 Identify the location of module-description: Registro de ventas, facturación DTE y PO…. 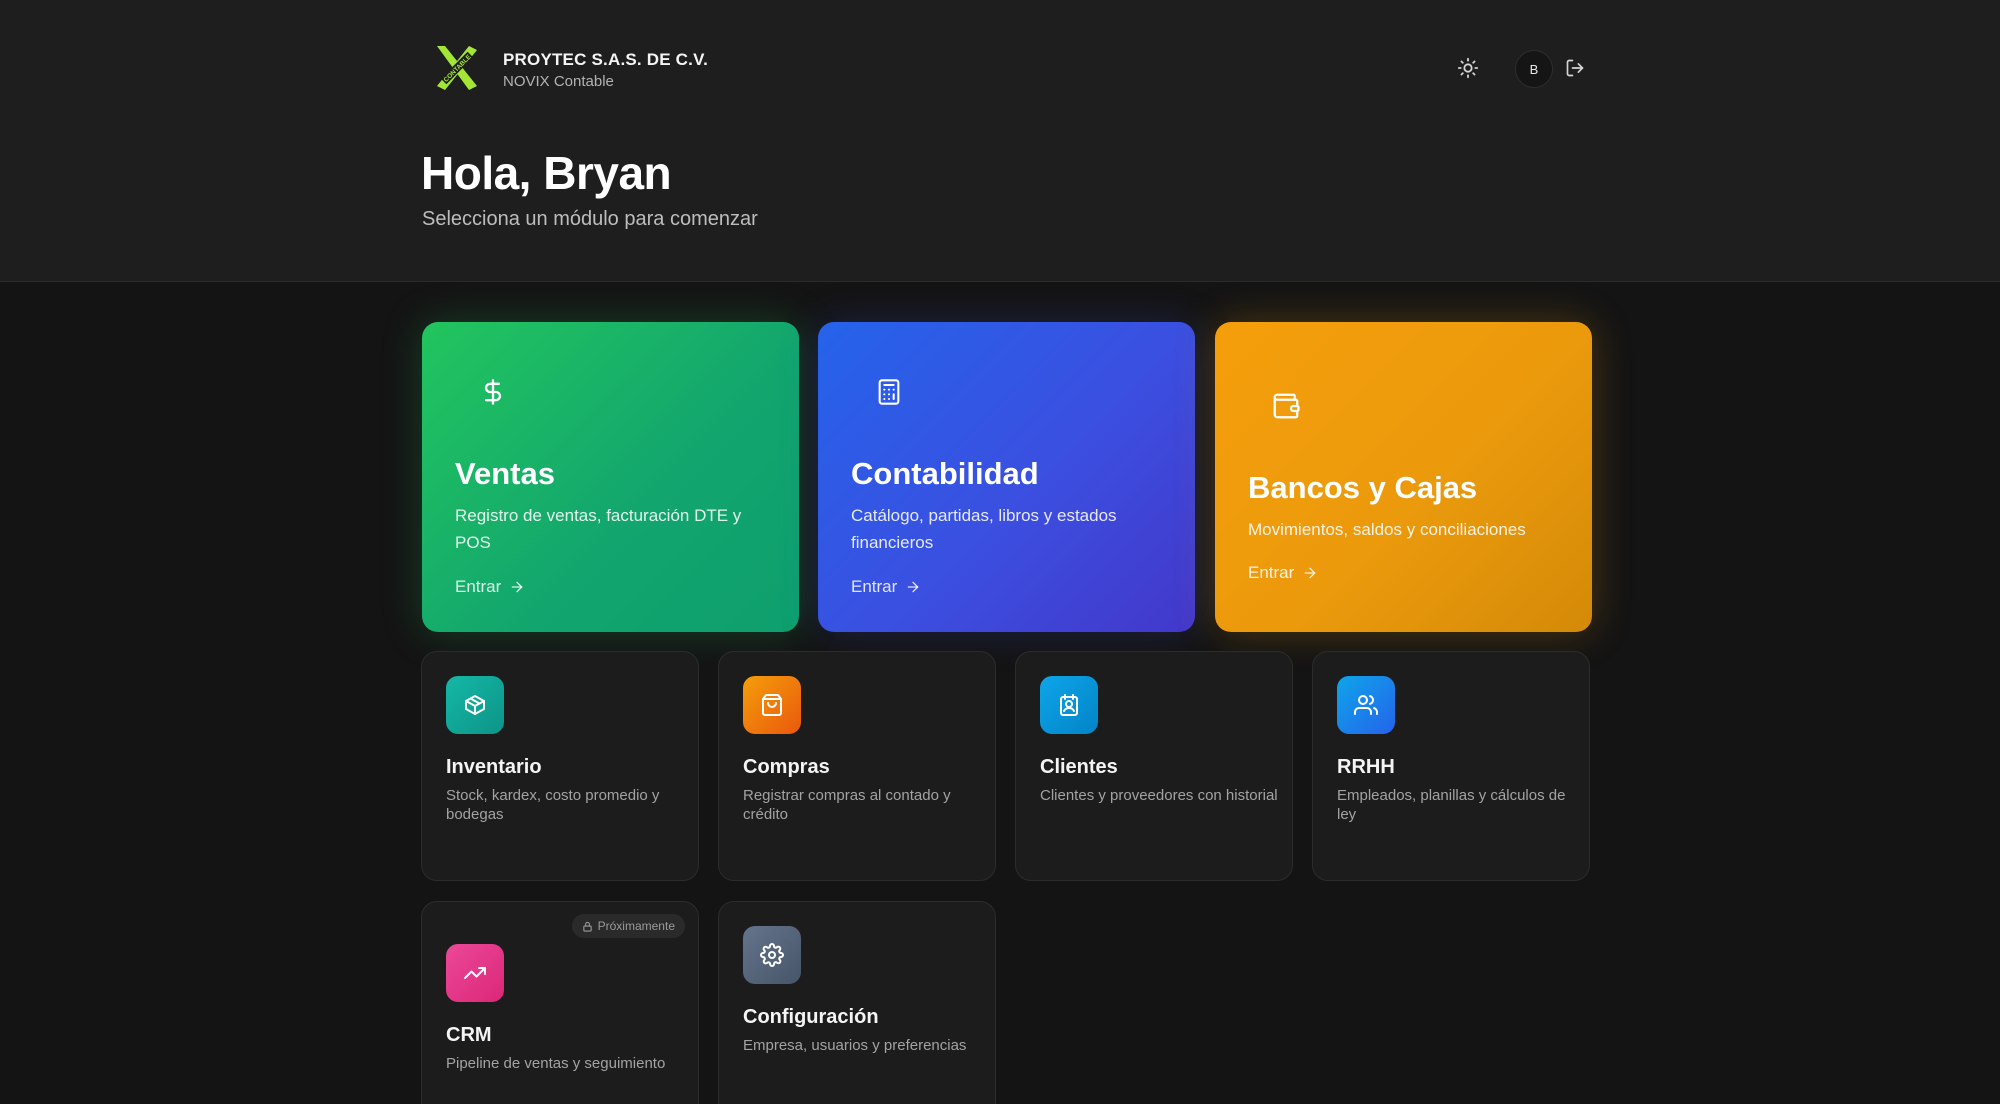
(598, 529).